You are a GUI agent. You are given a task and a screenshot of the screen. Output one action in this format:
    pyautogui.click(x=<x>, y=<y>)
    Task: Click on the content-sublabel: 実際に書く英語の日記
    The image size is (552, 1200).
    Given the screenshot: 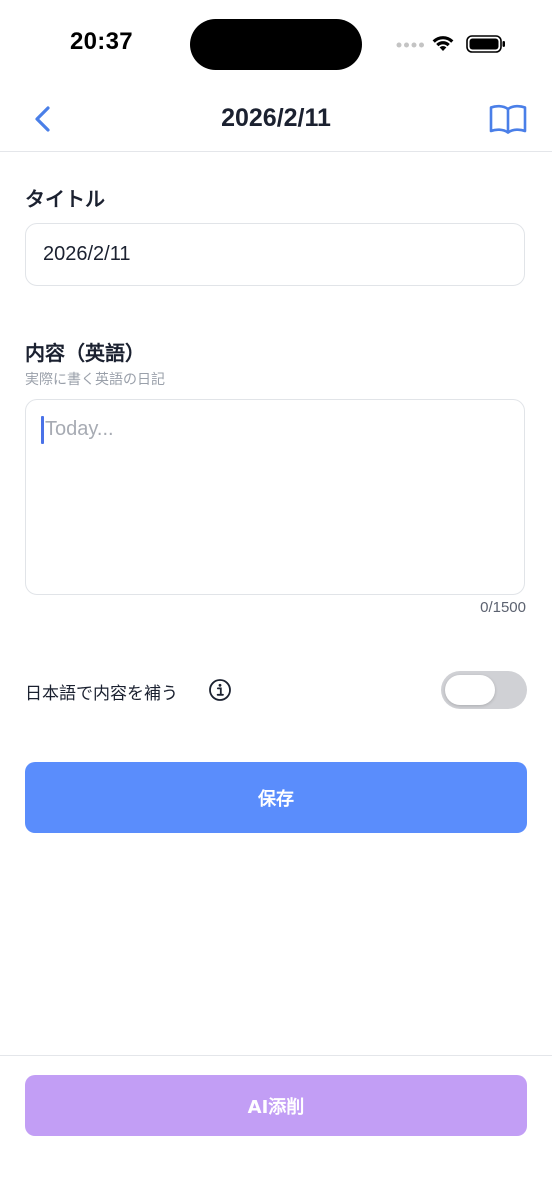 What is the action you would take?
    pyautogui.click(x=95, y=380)
    